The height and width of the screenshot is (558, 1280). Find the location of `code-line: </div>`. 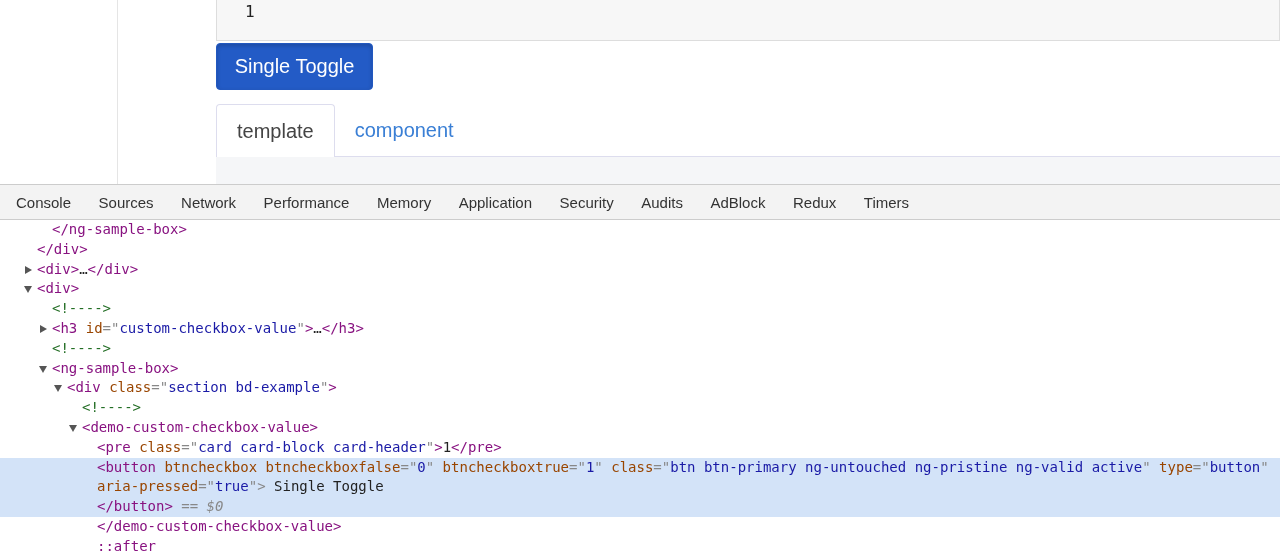

code-line: </div> is located at coordinates (62, 248).